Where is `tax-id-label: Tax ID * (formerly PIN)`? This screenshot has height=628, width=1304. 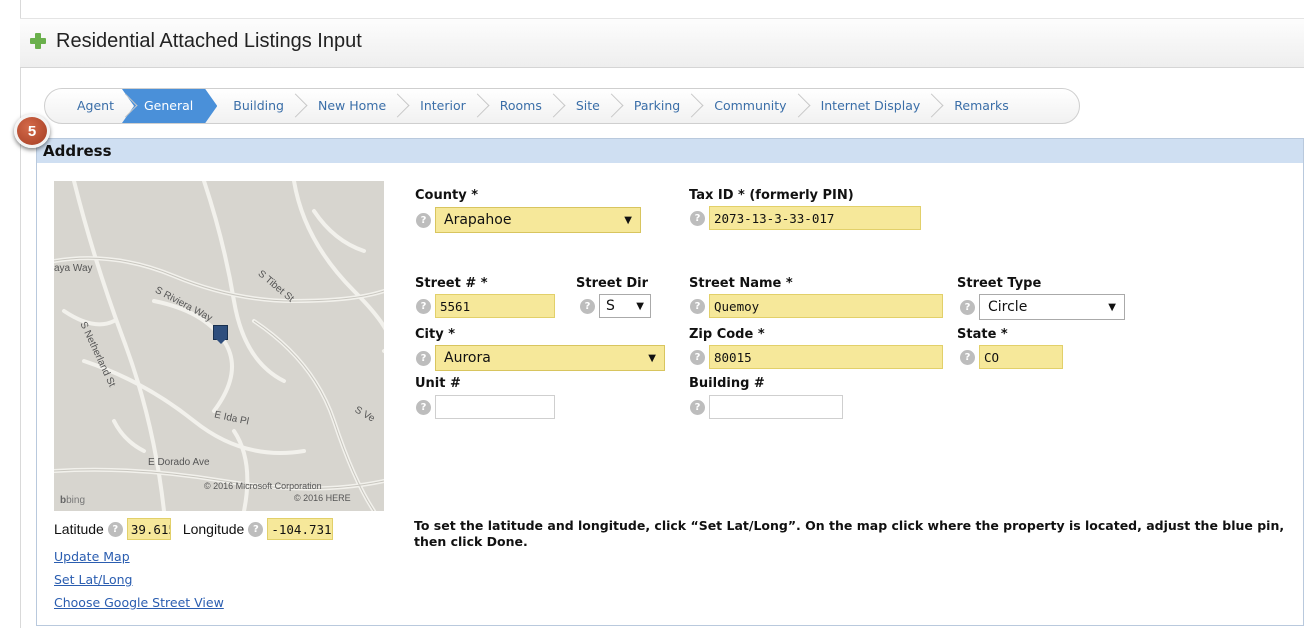
tax-id-label: Tax ID * (formerly PIN) is located at coordinates (771, 195).